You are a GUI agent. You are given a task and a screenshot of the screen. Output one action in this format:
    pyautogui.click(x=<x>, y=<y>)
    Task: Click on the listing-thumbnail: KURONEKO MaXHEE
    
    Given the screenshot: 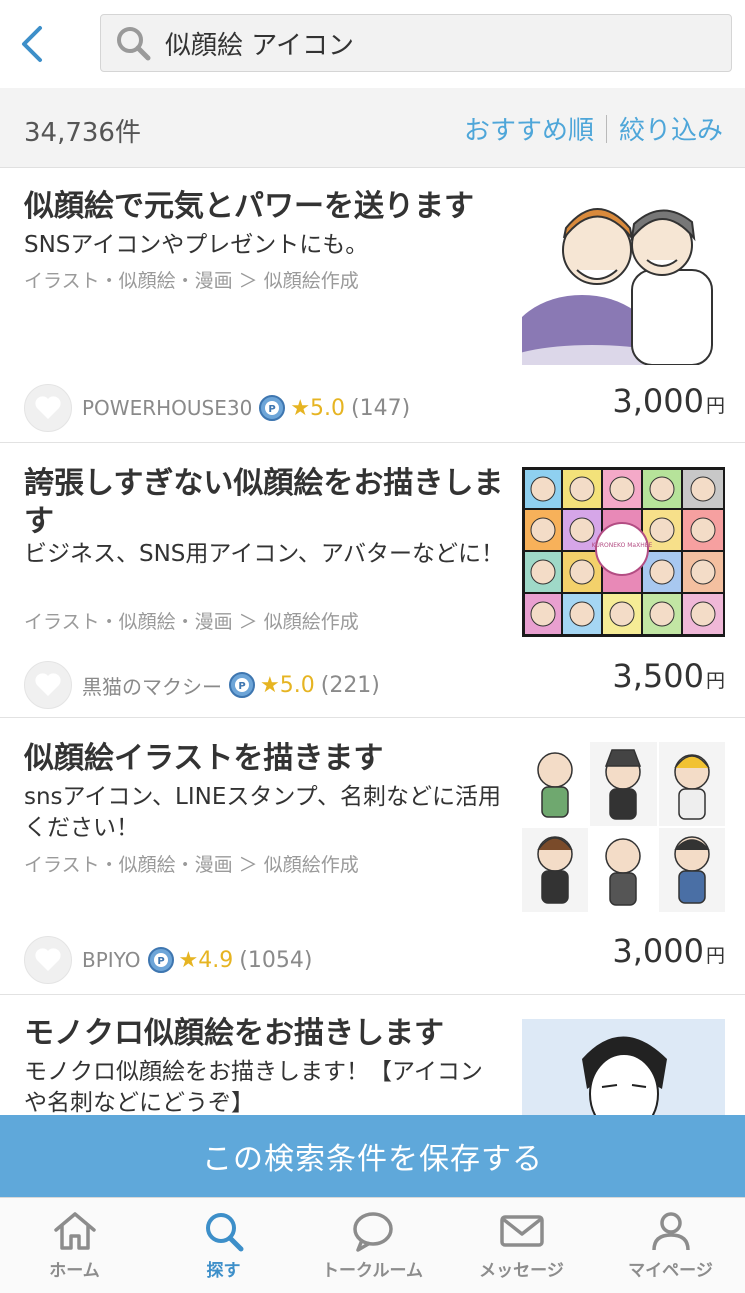 What is the action you would take?
    pyautogui.click(x=623, y=552)
    